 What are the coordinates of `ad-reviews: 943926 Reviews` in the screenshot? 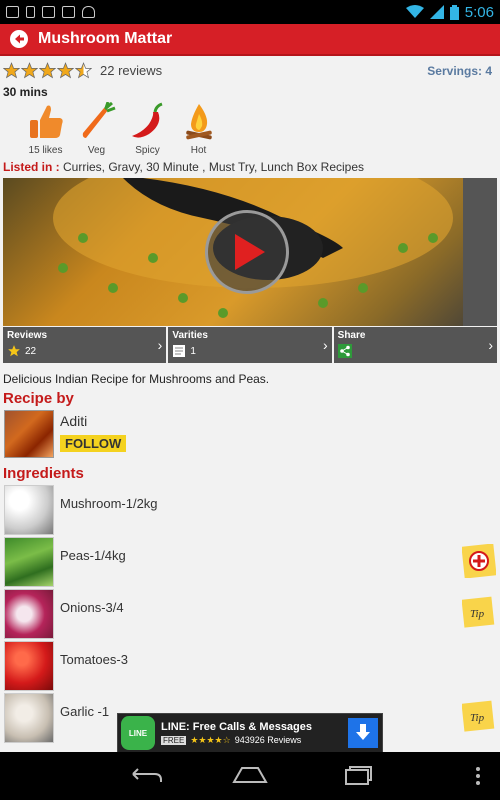 It's located at (268, 740).